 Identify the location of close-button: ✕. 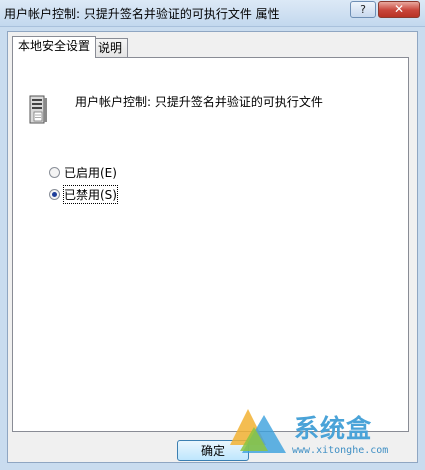
(399, 9).